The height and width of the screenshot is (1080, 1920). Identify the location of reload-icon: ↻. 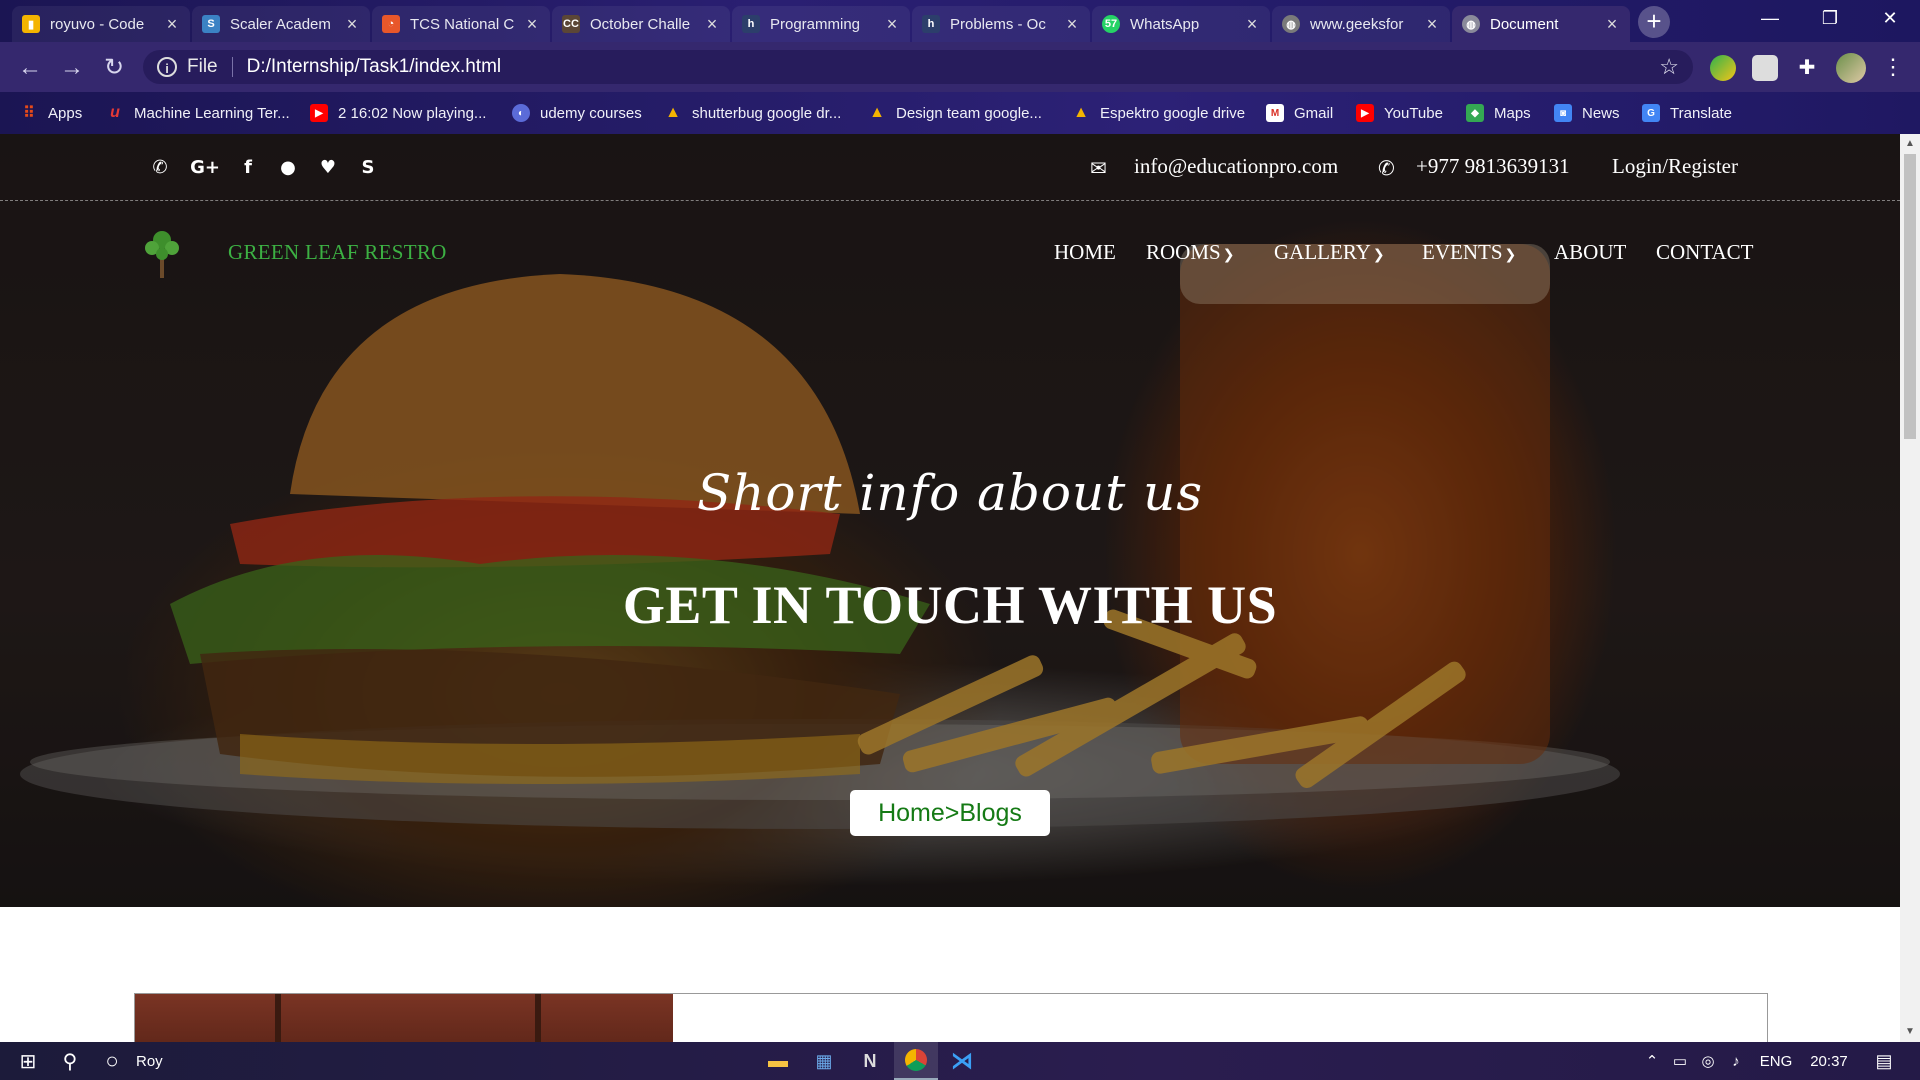
(114, 68).